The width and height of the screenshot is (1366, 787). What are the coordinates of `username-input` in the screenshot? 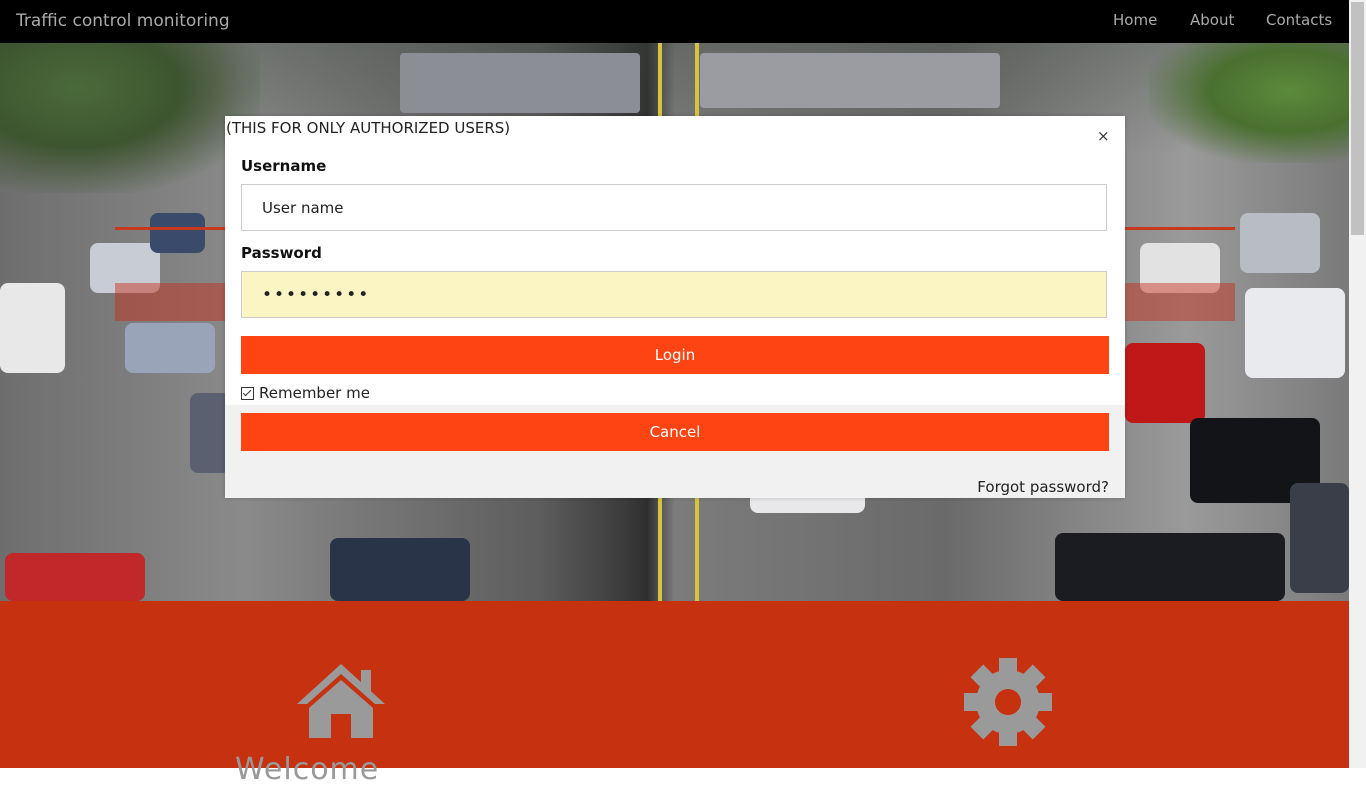 It's located at (674, 207).